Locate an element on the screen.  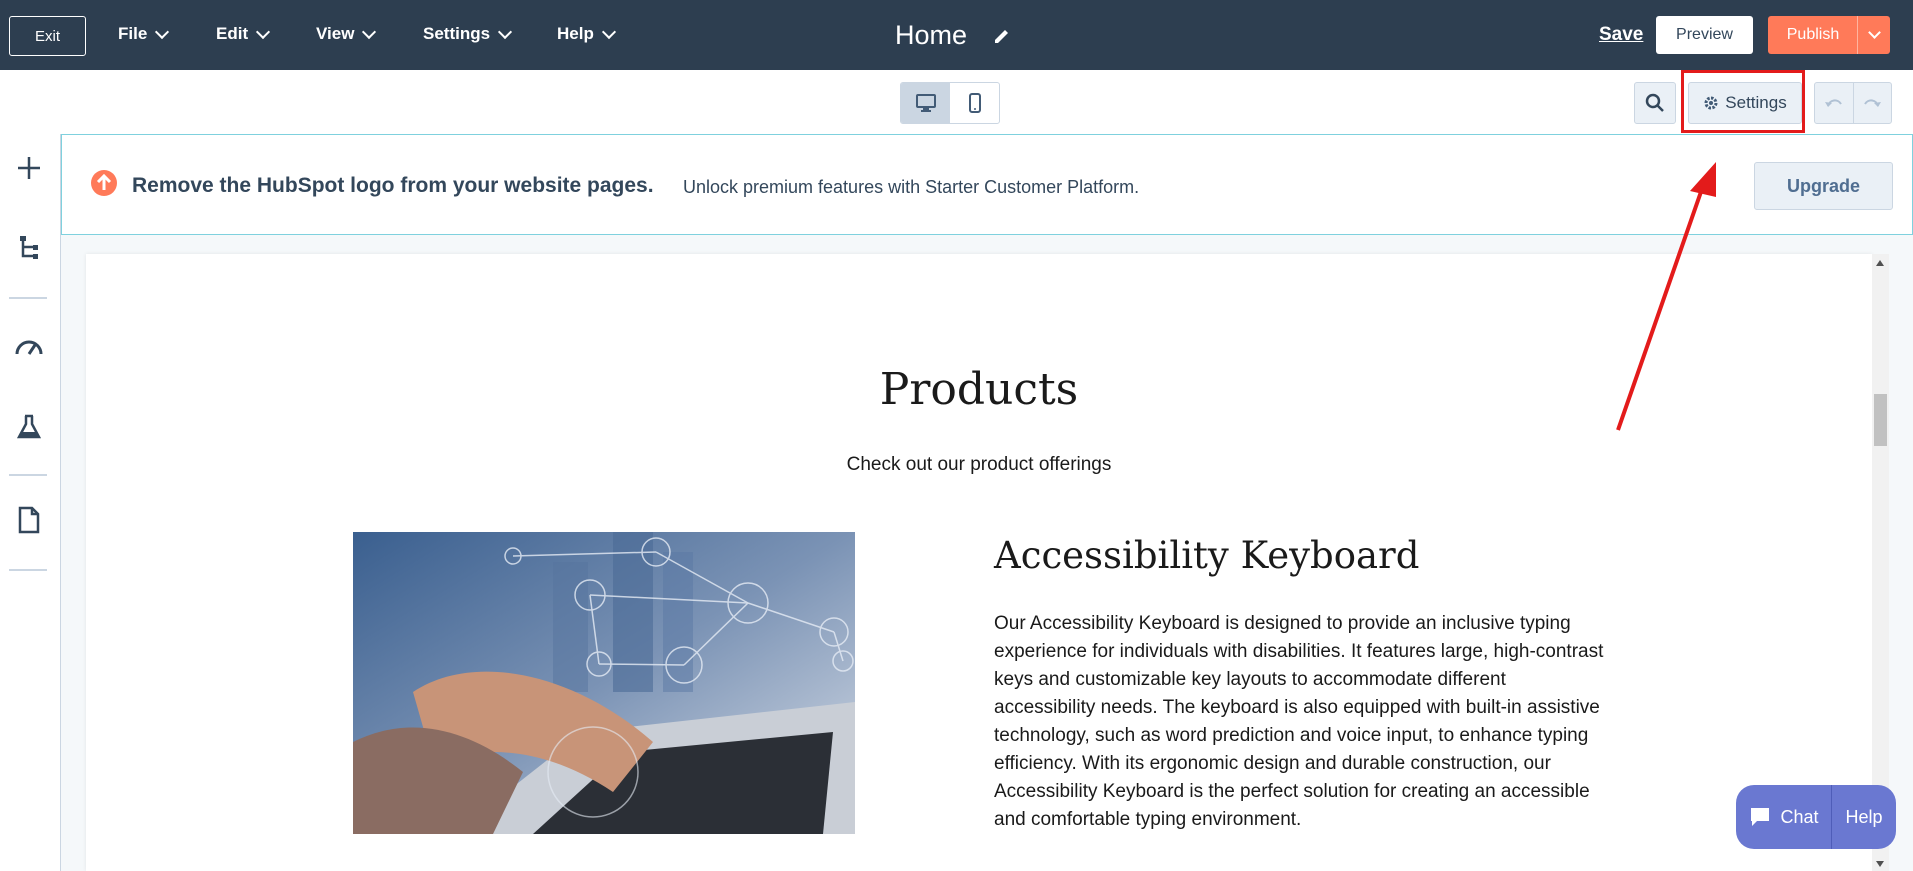
flask-icon is located at coordinates (29, 426).